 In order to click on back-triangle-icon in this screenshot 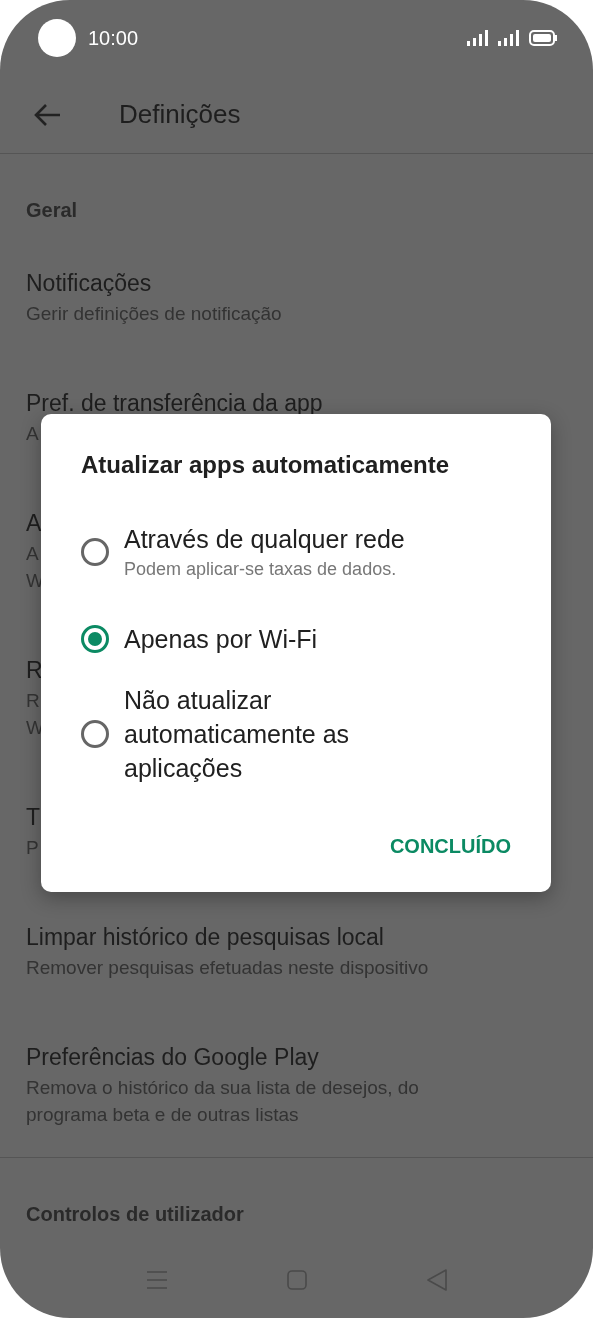, I will do `click(436, 1280)`.